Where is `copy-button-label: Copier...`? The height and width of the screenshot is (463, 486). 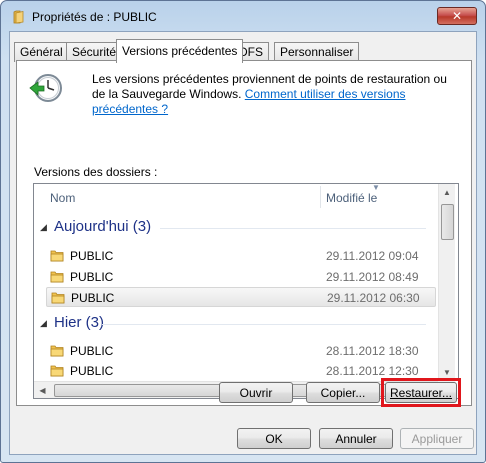 copy-button-label: Copier... is located at coordinates (343, 392).